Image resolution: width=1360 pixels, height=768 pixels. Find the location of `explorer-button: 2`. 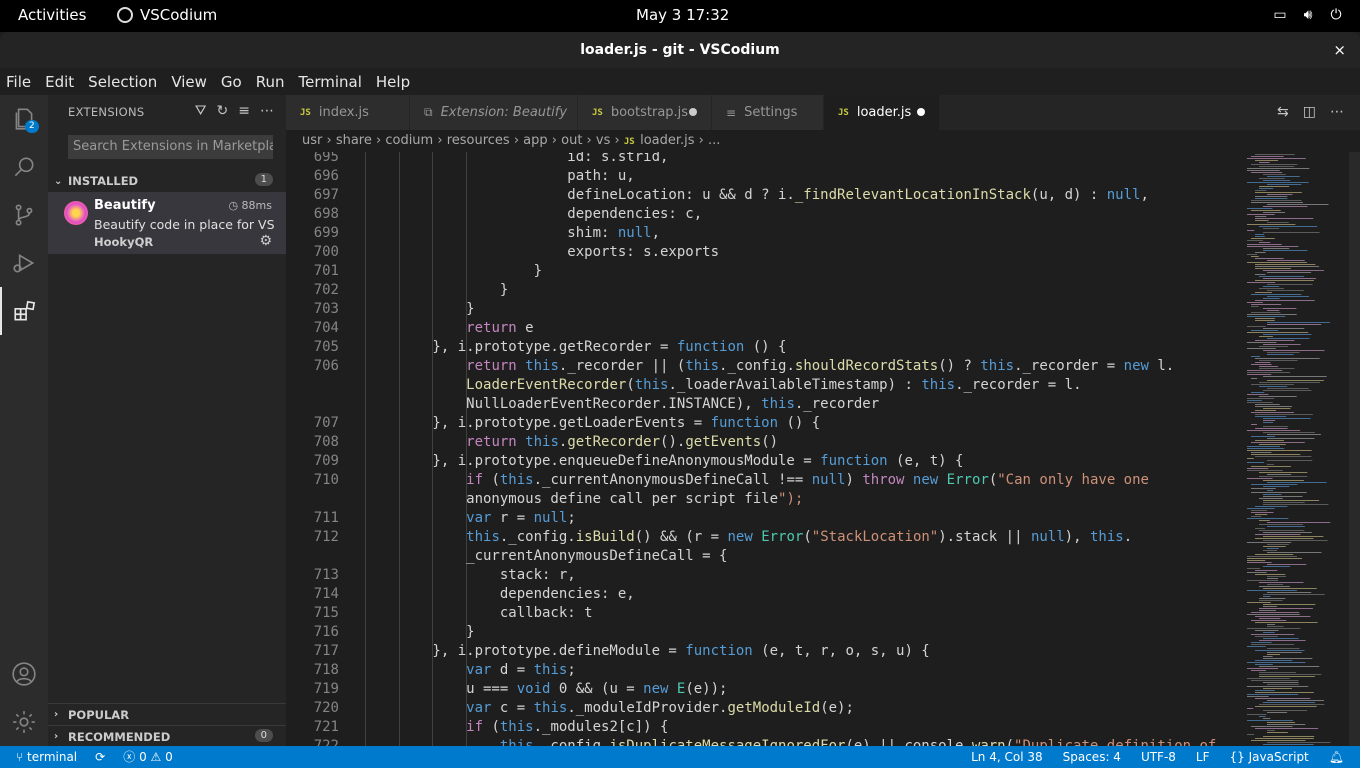

explorer-button: 2 is located at coordinates (24, 119).